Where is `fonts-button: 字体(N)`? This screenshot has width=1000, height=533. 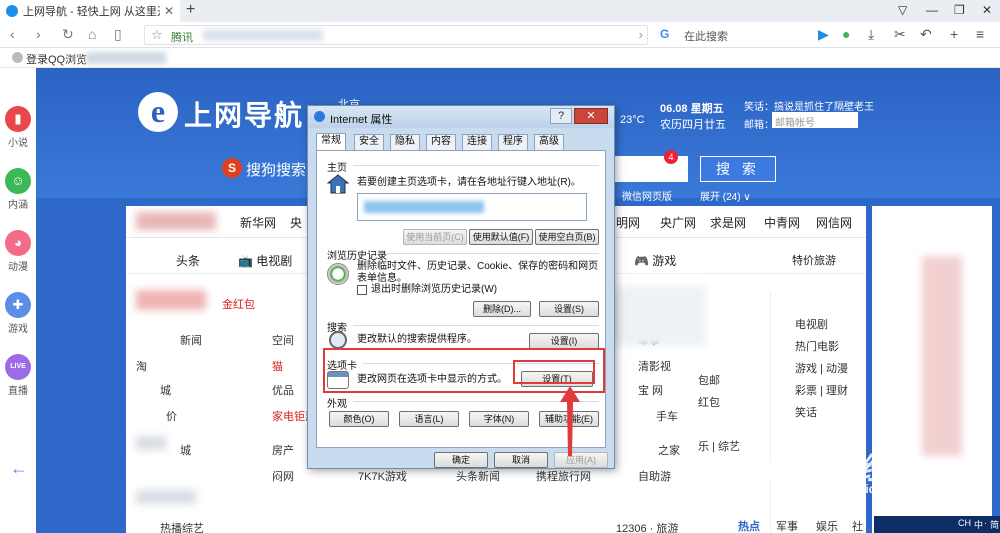 fonts-button: 字体(N) is located at coordinates (499, 419).